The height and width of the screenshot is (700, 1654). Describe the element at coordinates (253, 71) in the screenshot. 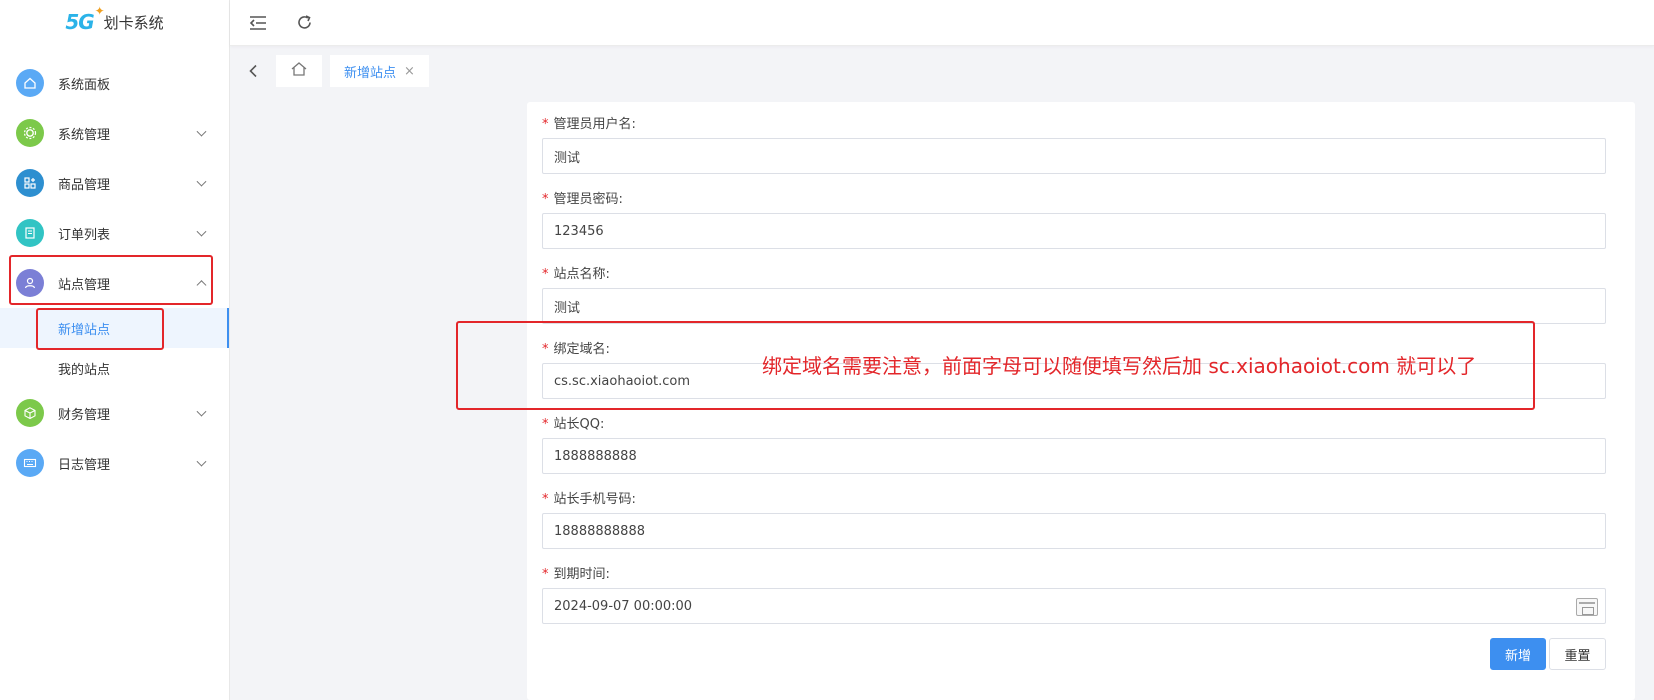

I see `chevron-left-icon` at that location.